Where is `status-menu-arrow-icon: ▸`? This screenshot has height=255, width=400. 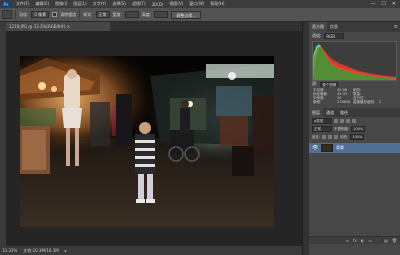
status-menu-arrow-icon: ▸ is located at coordinates (66, 250).